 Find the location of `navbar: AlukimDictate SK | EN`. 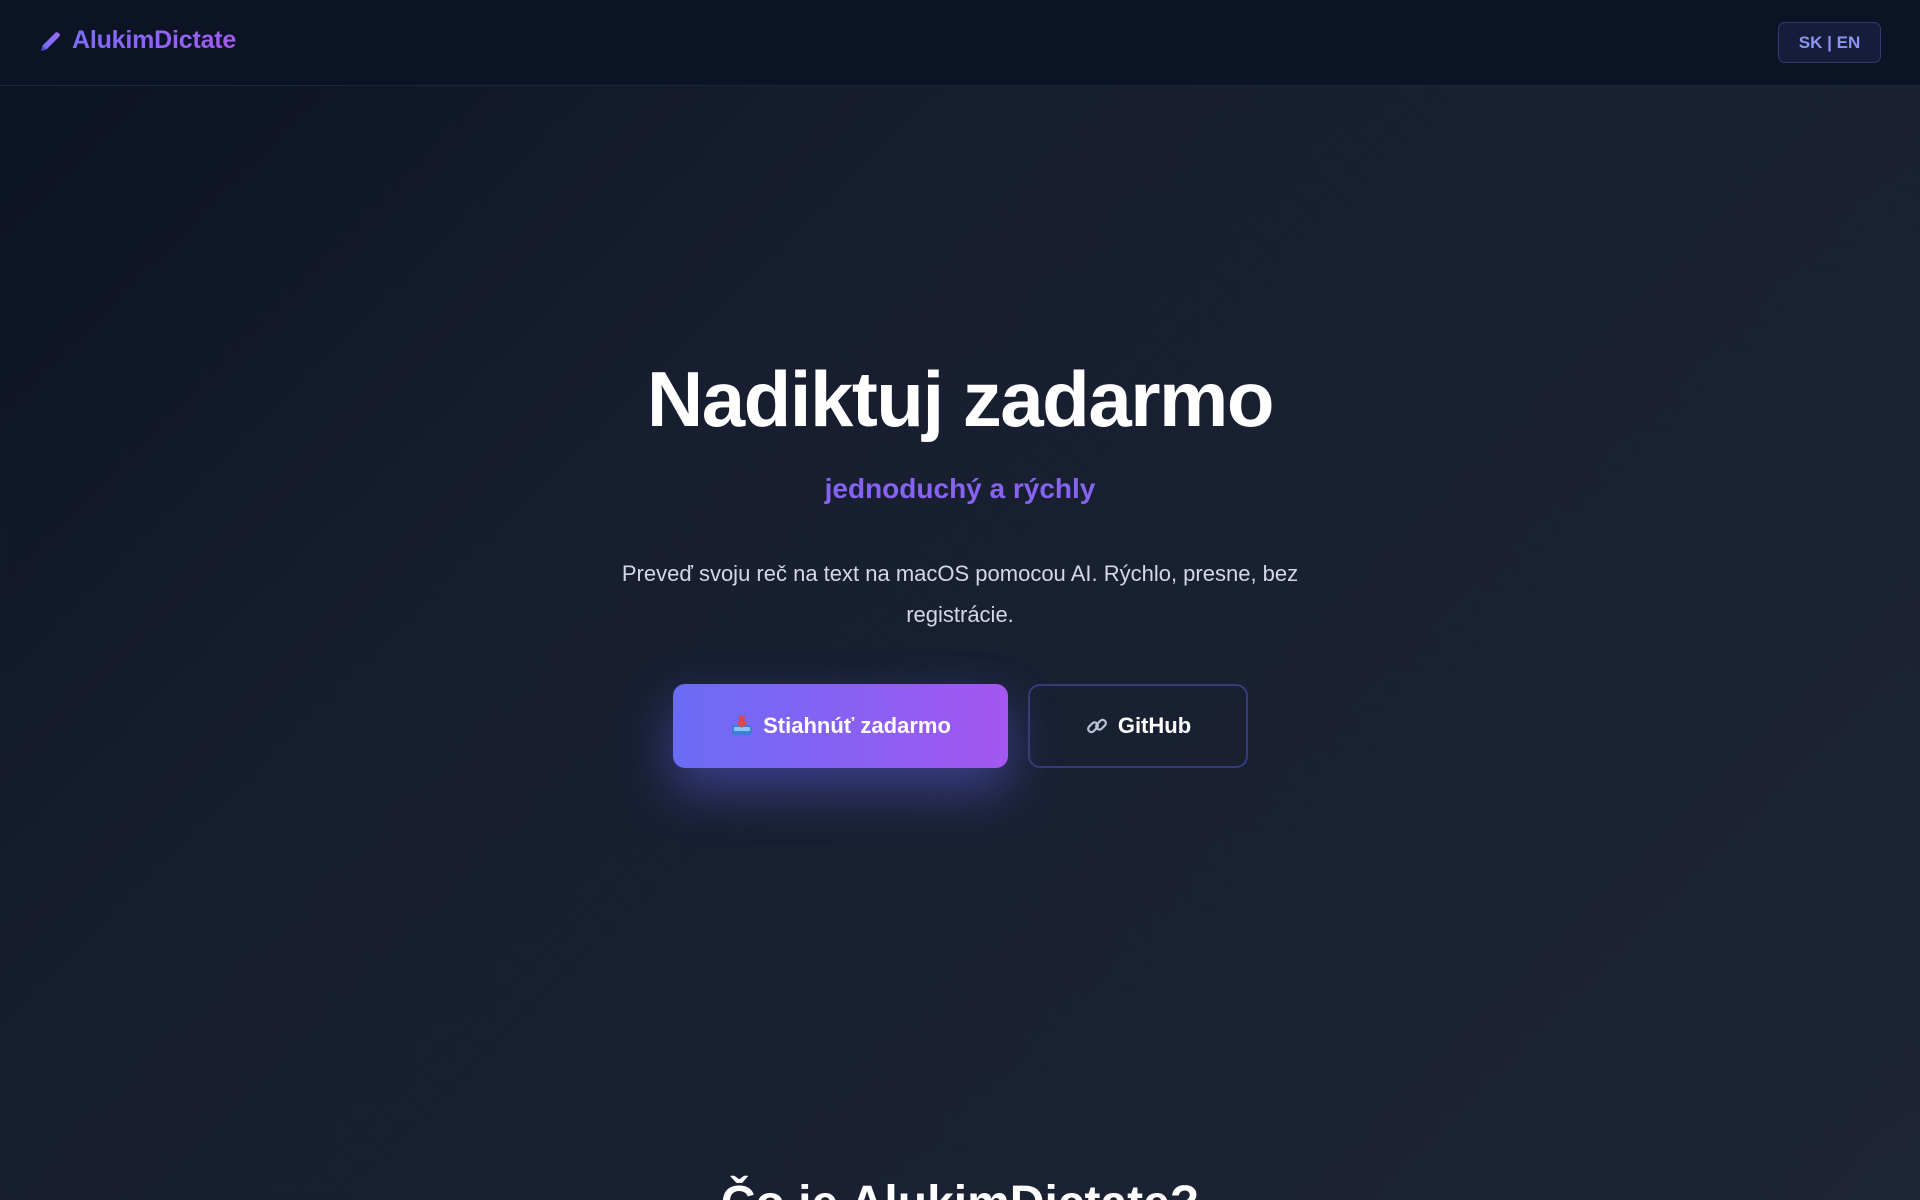

navbar: AlukimDictate SK | EN is located at coordinates (960, 43).